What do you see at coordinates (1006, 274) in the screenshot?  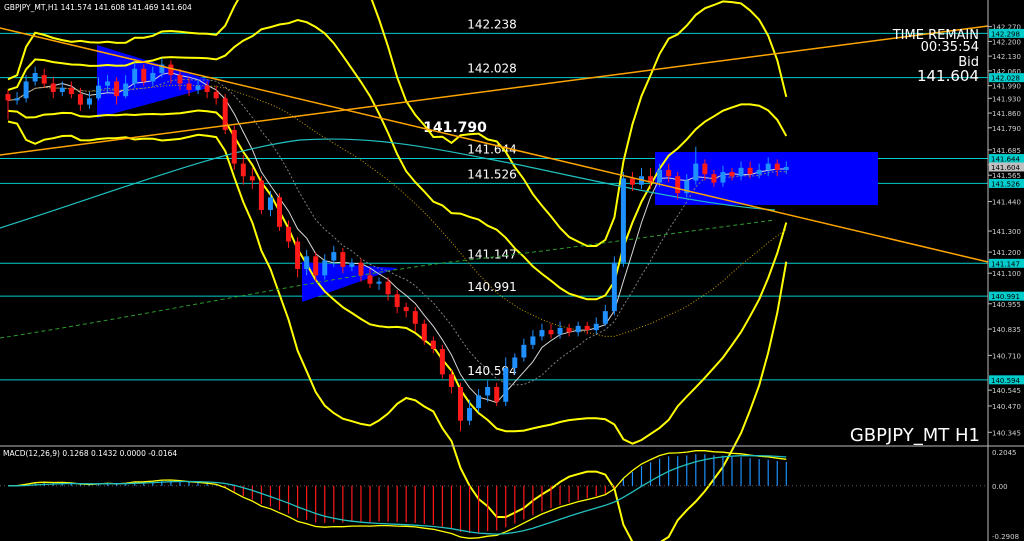 I see `price-tick-label: 141.100` at bounding box center [1006, 274].